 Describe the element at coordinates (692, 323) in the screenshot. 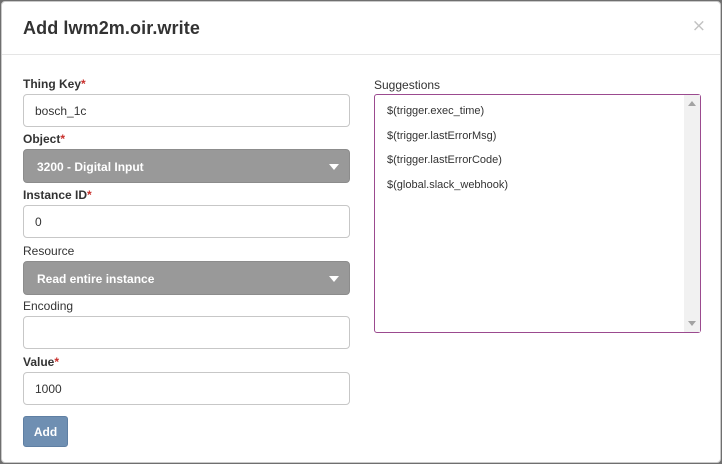

I see `scroll-down-icon` at that location.